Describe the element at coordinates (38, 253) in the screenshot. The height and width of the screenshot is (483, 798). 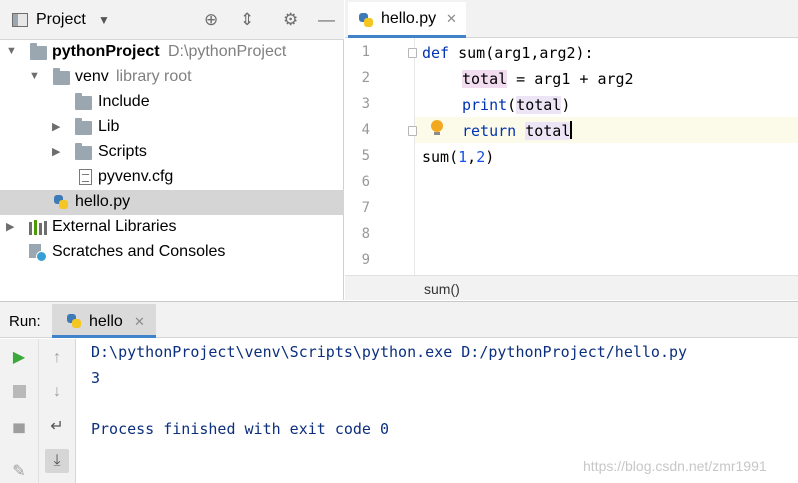
I see `scratches-icon` at that location.